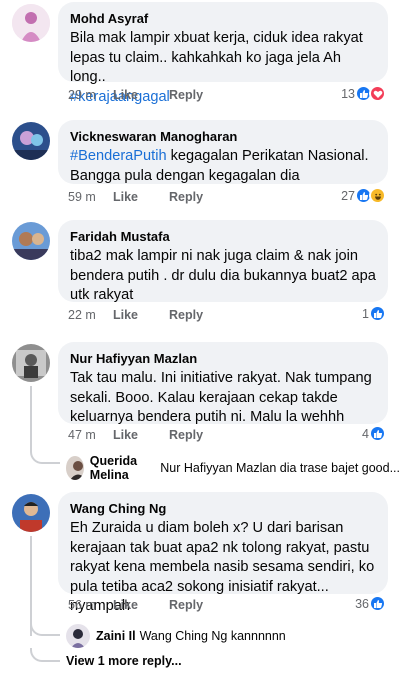 The height and width of the screenshot is (679, 400). I want to click on reply-author: Querida Melina, so click(123, 468).